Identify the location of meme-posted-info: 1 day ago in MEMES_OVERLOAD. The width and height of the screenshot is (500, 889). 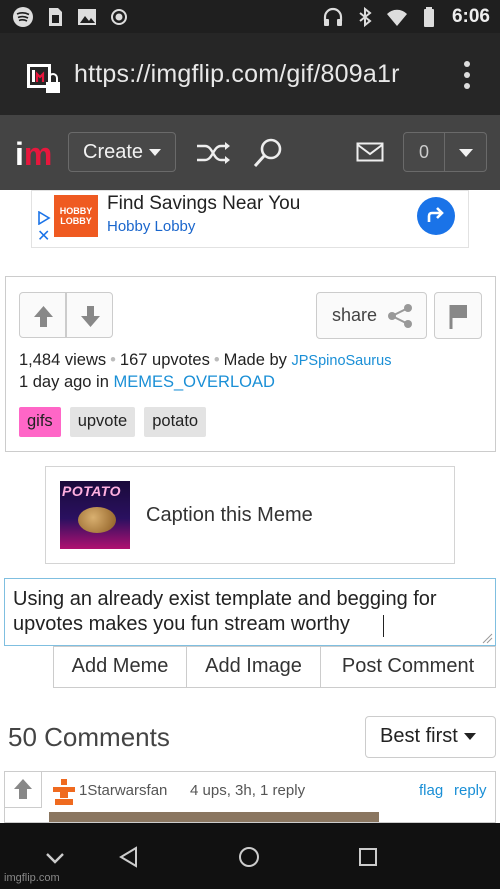
(147, 382).